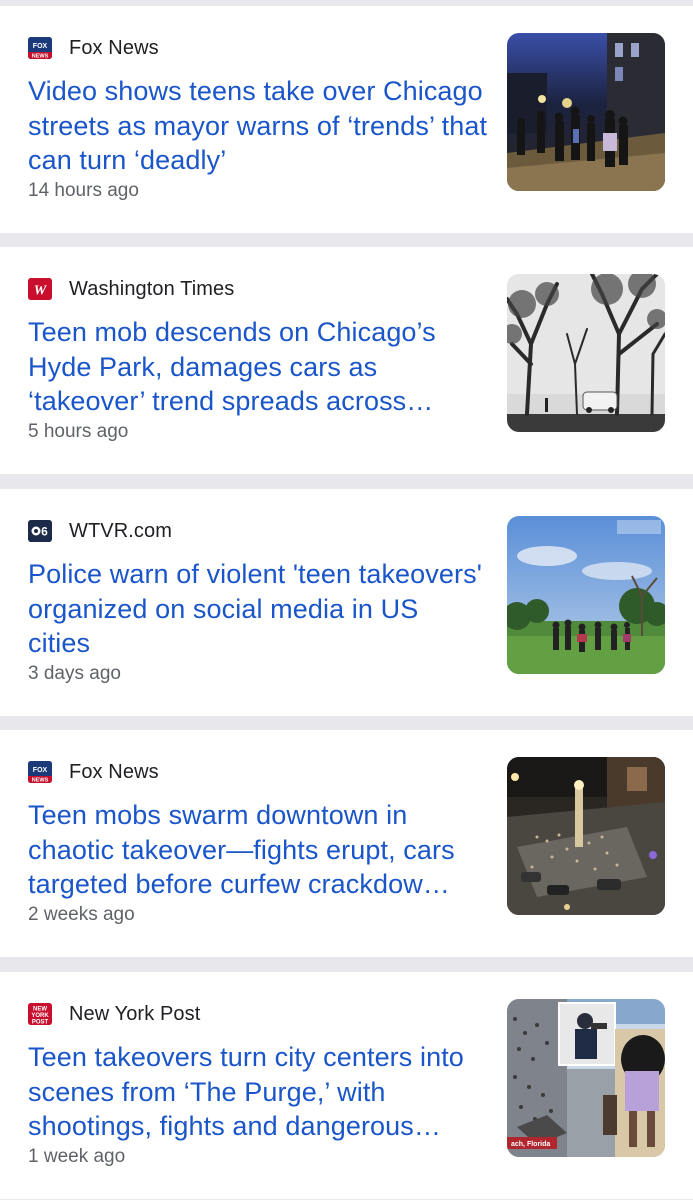  I want to click on svg-text: NEW, so click(40, 1010).